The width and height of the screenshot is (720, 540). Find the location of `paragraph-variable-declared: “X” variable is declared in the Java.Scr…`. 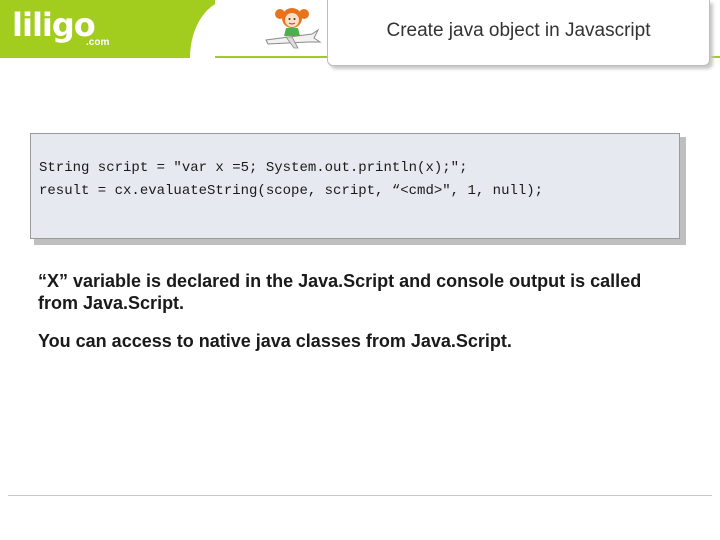

paragraph-variable-declared: “X” variable is declared in the Java.Scr… is located at coordinates (340, 292).